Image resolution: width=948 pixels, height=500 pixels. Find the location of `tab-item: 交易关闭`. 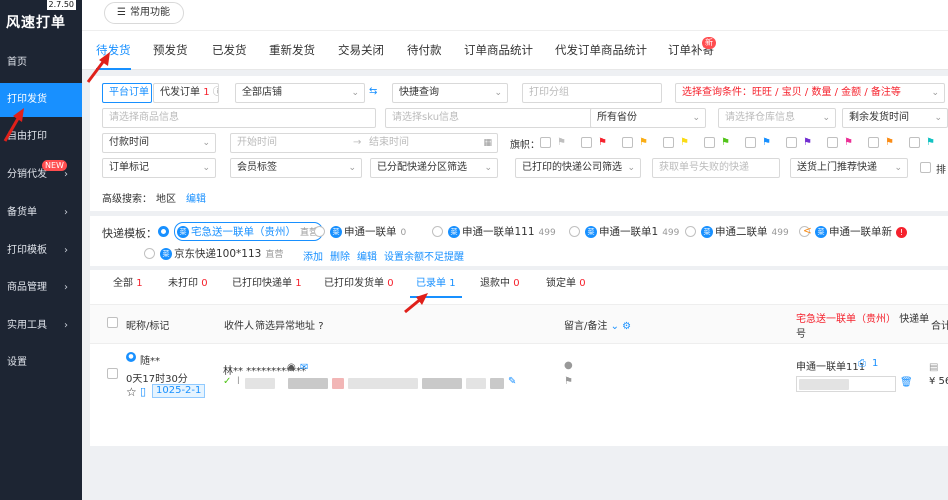

tab-item: 交易关闭 is located at coordinates (361, 50).